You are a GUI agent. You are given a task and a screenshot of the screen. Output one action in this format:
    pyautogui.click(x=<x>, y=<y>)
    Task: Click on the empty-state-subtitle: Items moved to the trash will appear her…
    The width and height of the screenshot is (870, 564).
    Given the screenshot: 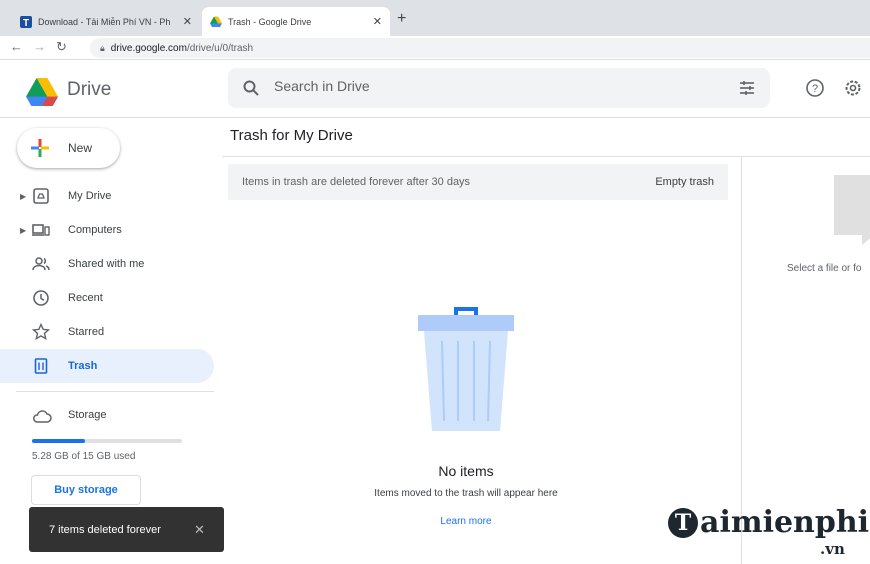 What is the action you would take?
    pyautogui.click(x=466, y=493)
    